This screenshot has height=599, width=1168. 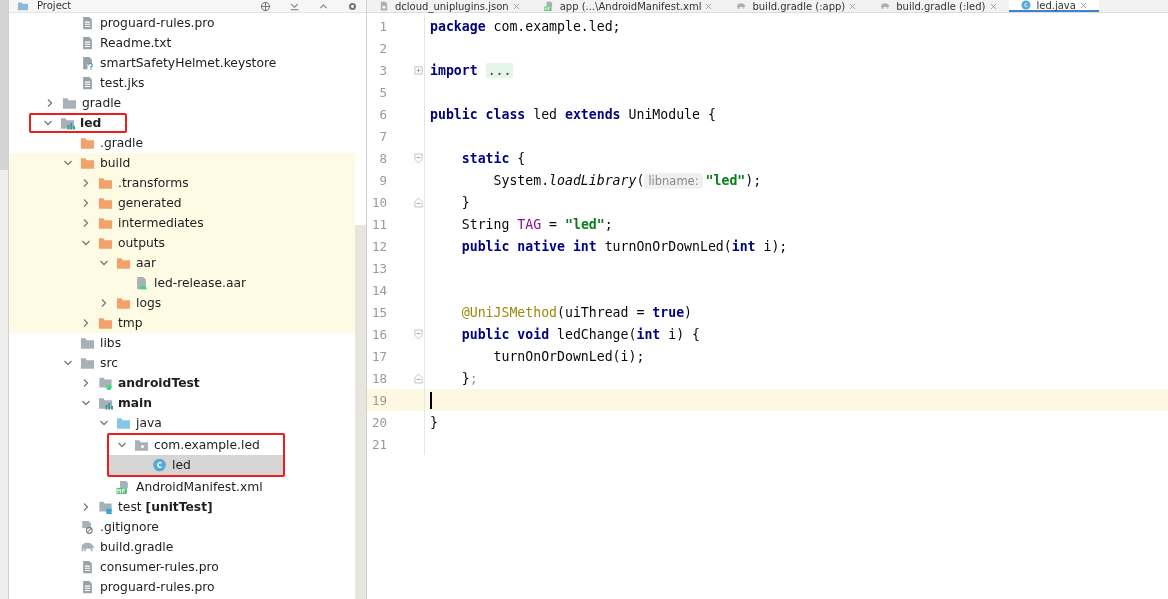 What do you see at coordinates (182, 43) in the screenshot?
I see `tree-row: Readme.txt` at bounding box center [182, 43].